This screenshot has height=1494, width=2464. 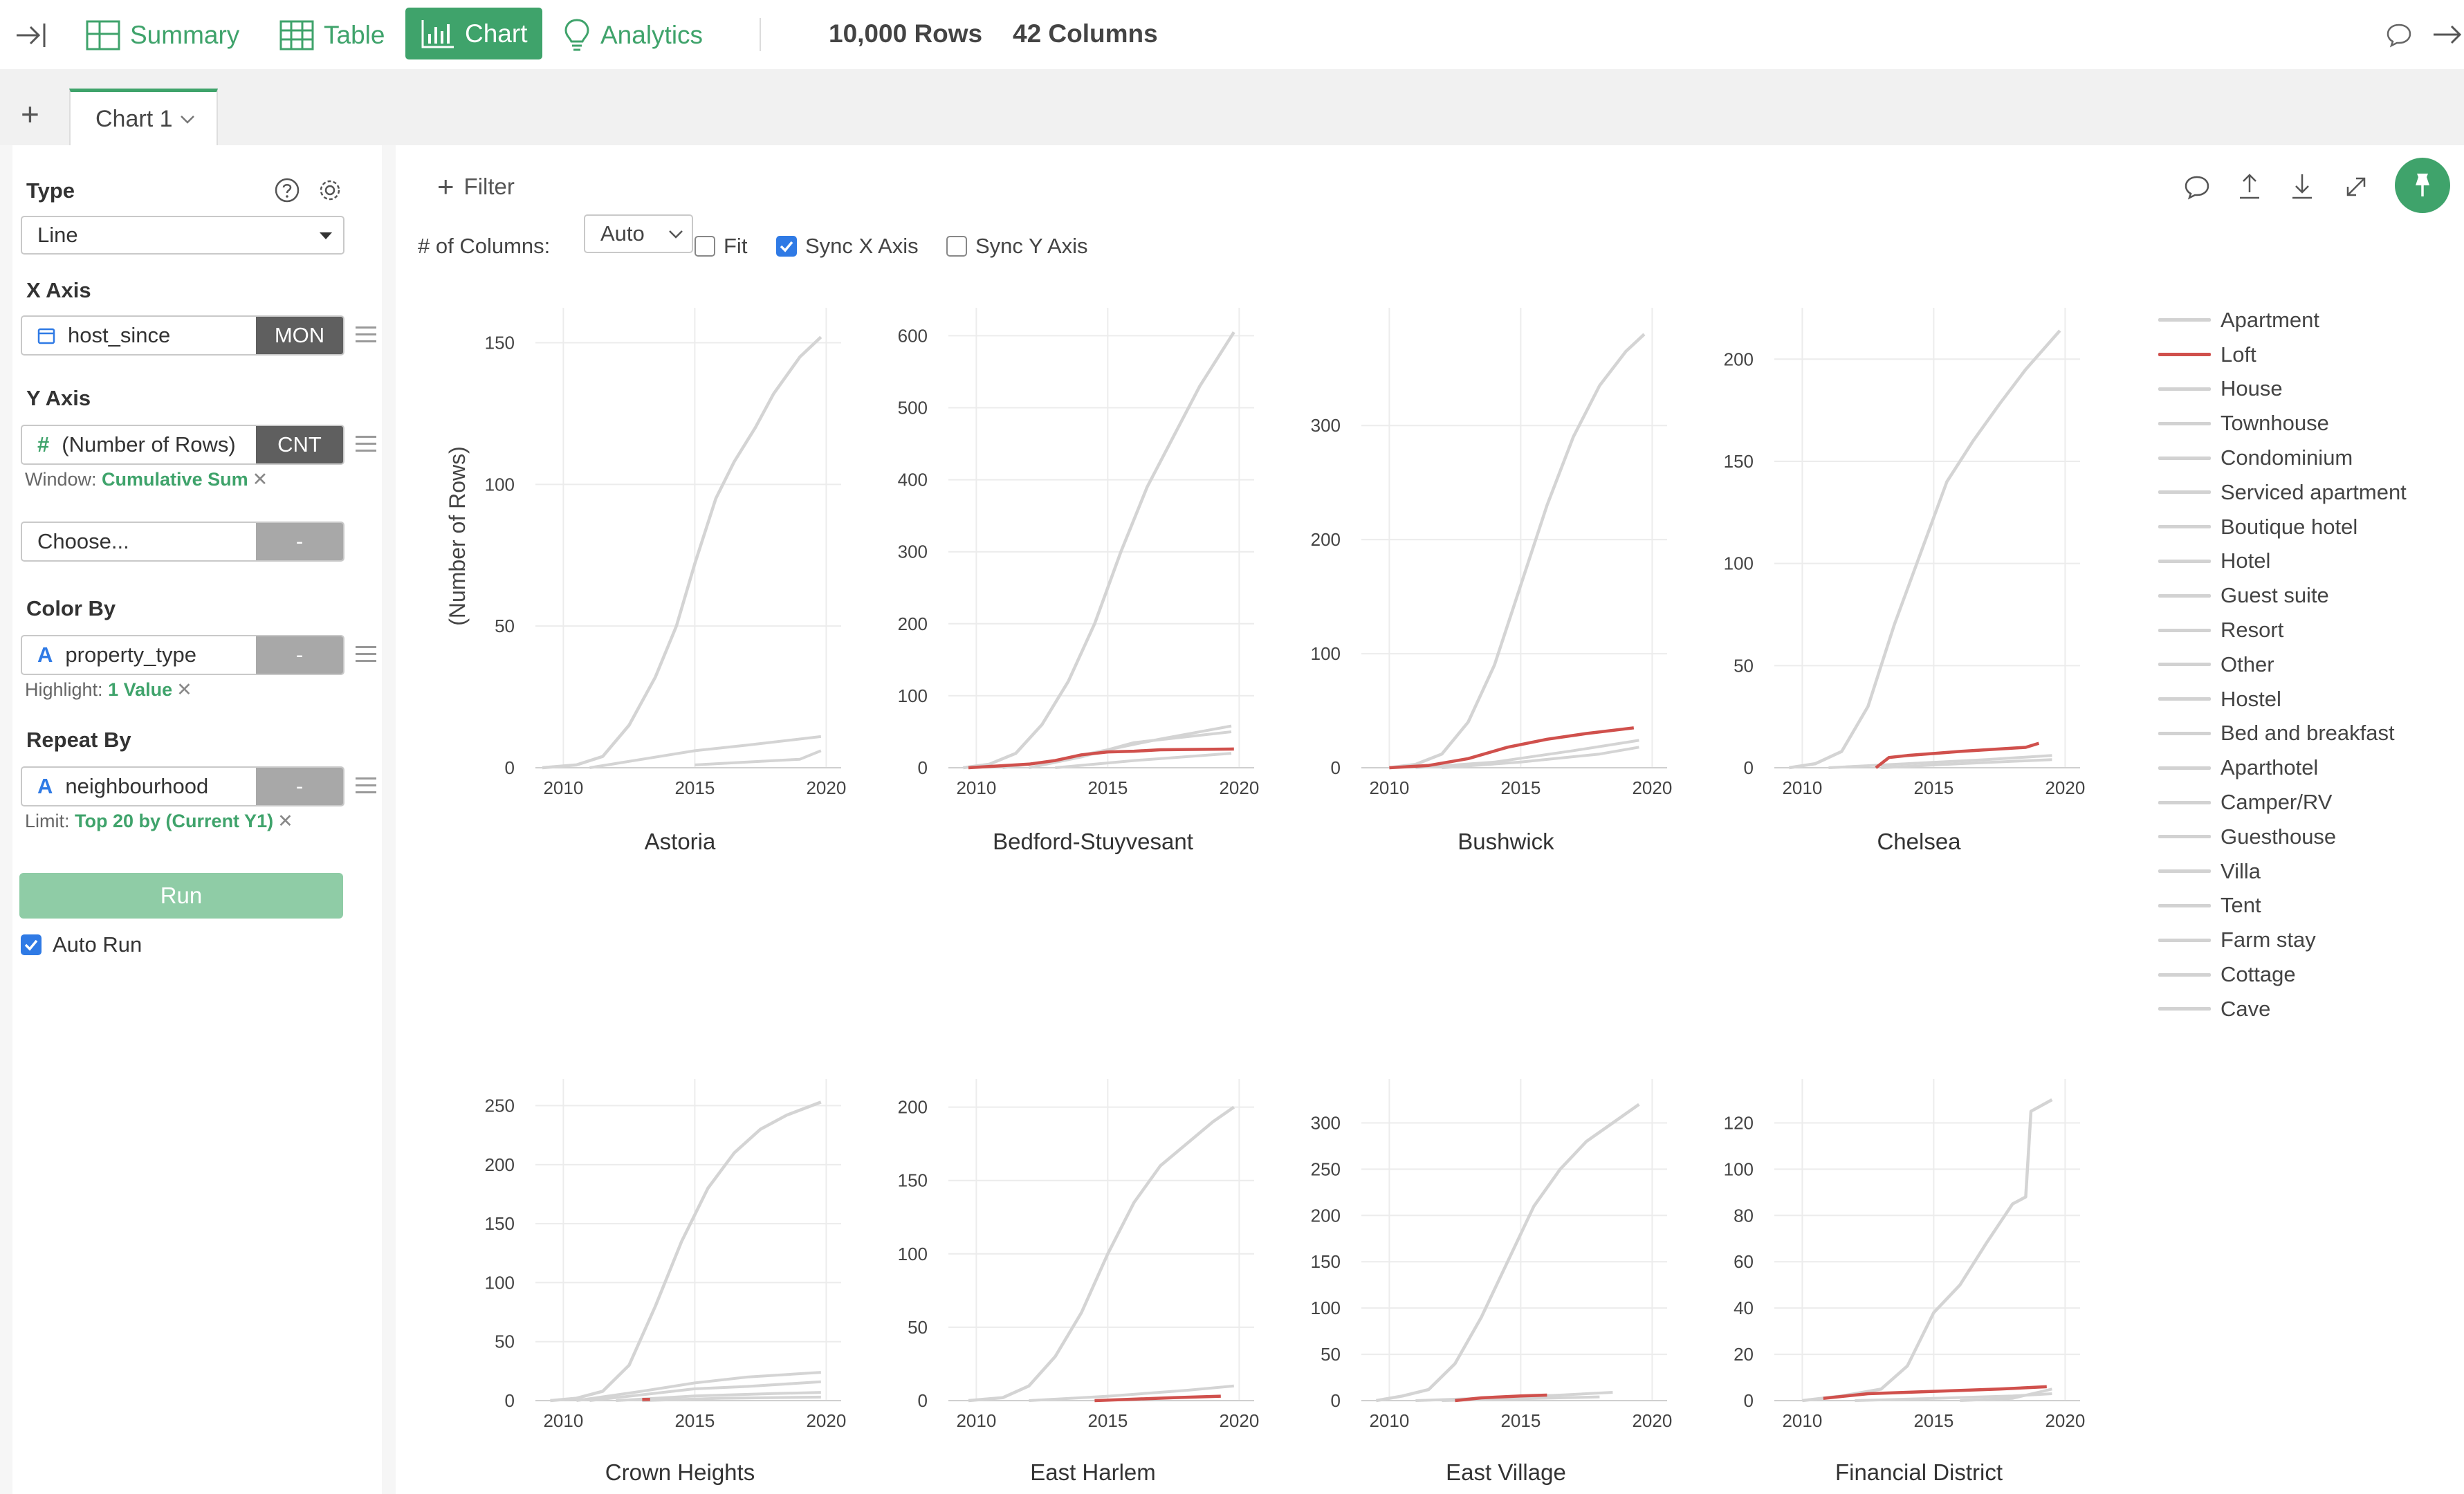 I want to click on legend-item: Loft, so click(x=2282, y=355).